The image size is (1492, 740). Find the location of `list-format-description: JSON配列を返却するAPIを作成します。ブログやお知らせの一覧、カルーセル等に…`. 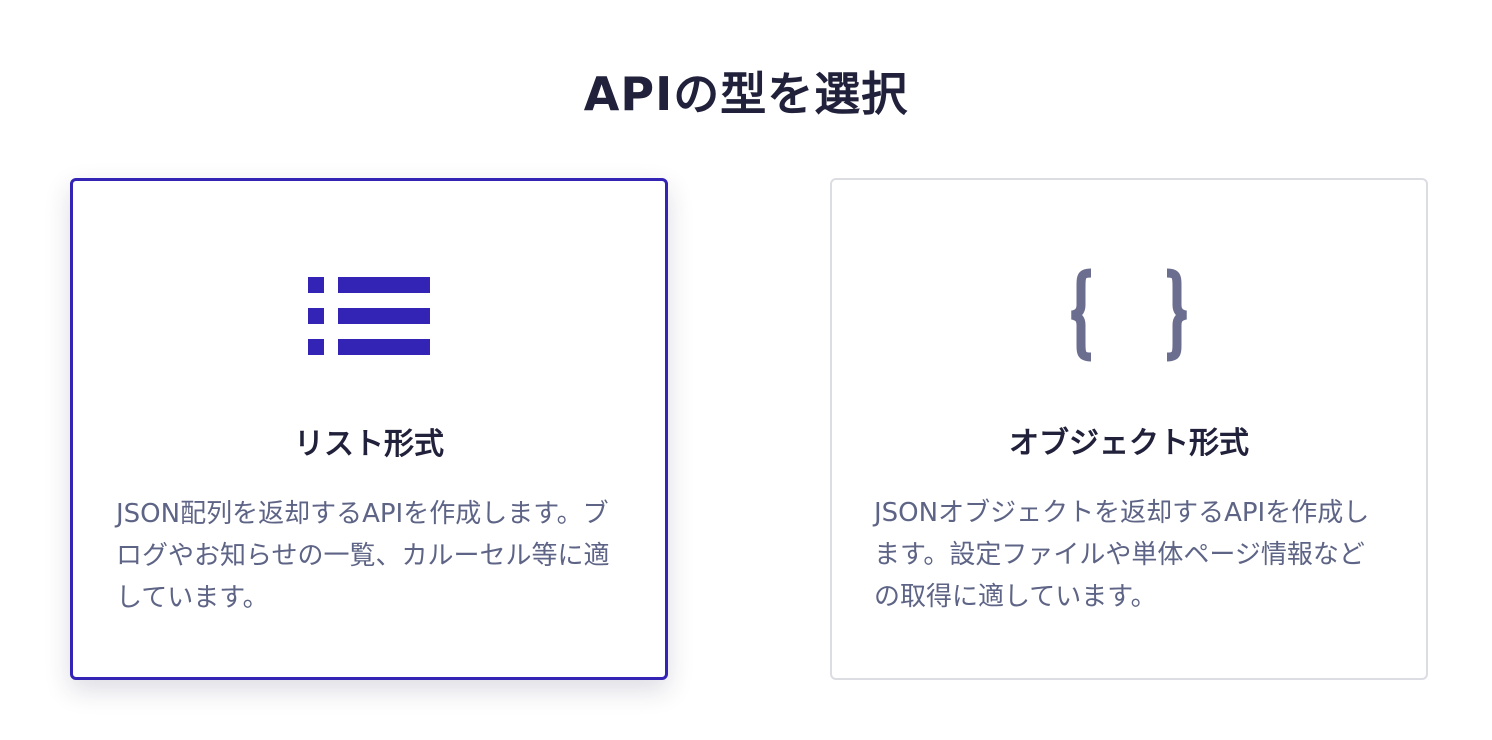

list-format-description: JSON配列を返却するAPIを作成します。ブログやお知らせの一覧、カルーセル等に… is located at coordinates (363, 556).